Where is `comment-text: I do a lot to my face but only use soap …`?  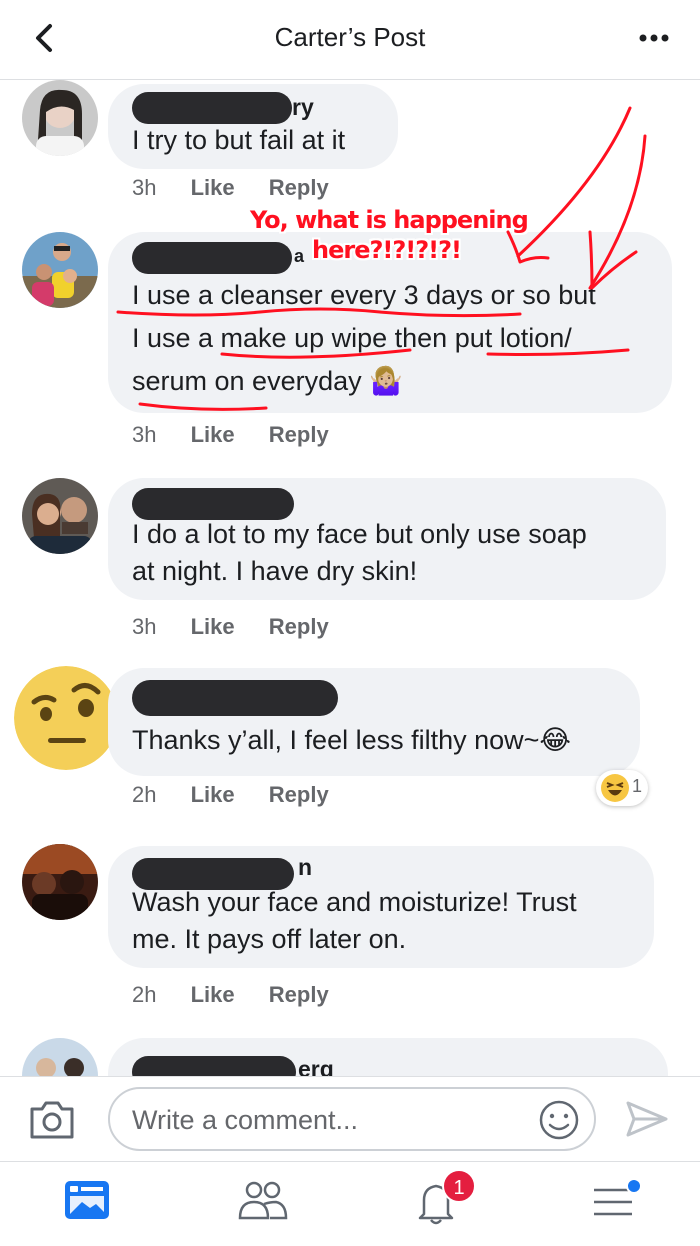
comment-text: I do a lot to my face but only use soap … is located at coordinates (359, 552).